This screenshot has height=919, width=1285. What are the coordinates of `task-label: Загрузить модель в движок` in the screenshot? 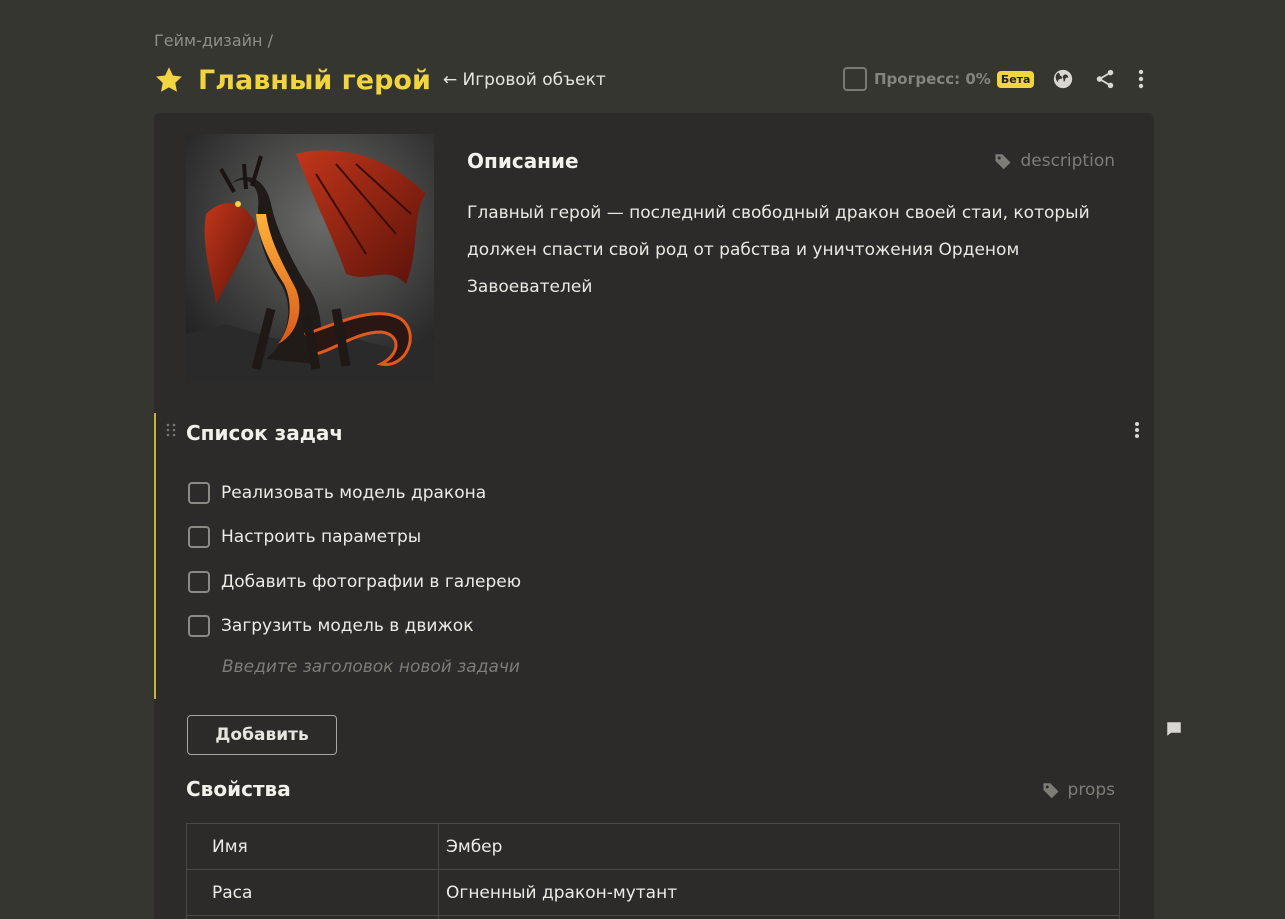 It's located at (347, 626).